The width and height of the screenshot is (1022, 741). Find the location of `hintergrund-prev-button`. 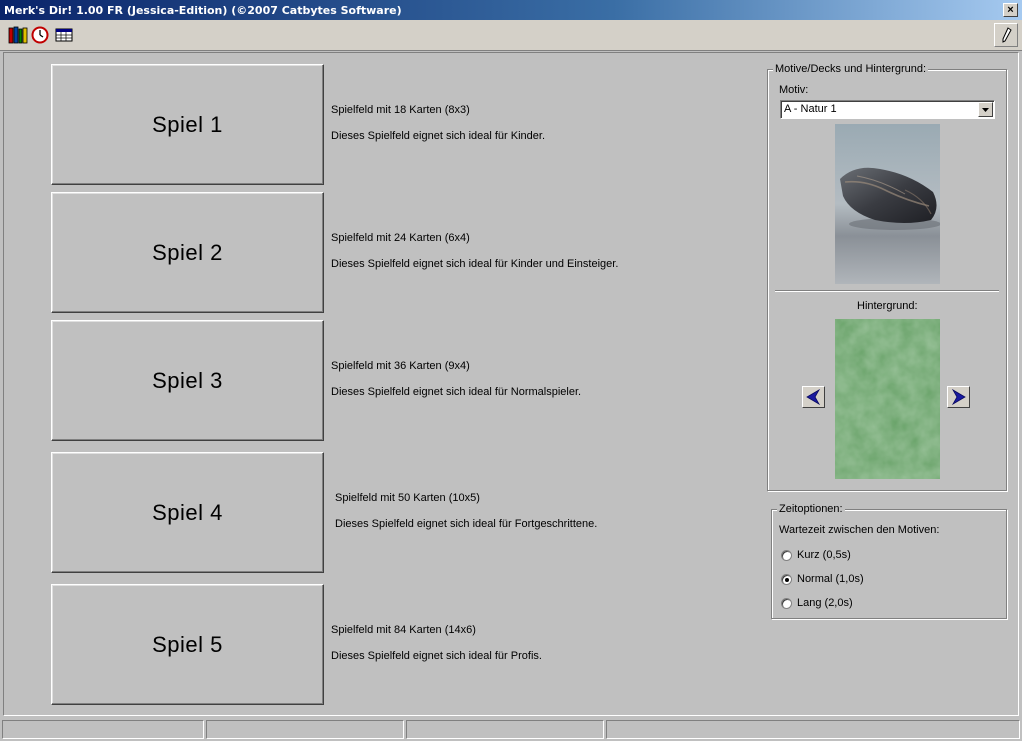

hintergrund-prev-button is located at coordinates (813, 397).